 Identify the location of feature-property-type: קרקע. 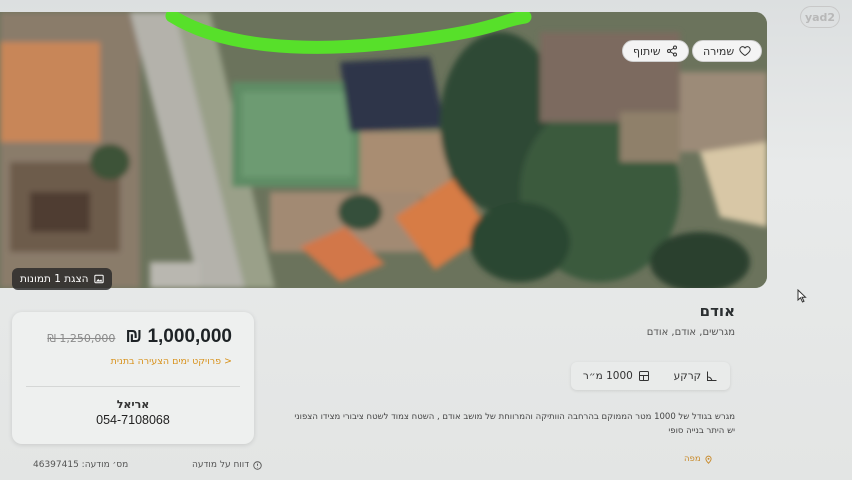
(696, 376).